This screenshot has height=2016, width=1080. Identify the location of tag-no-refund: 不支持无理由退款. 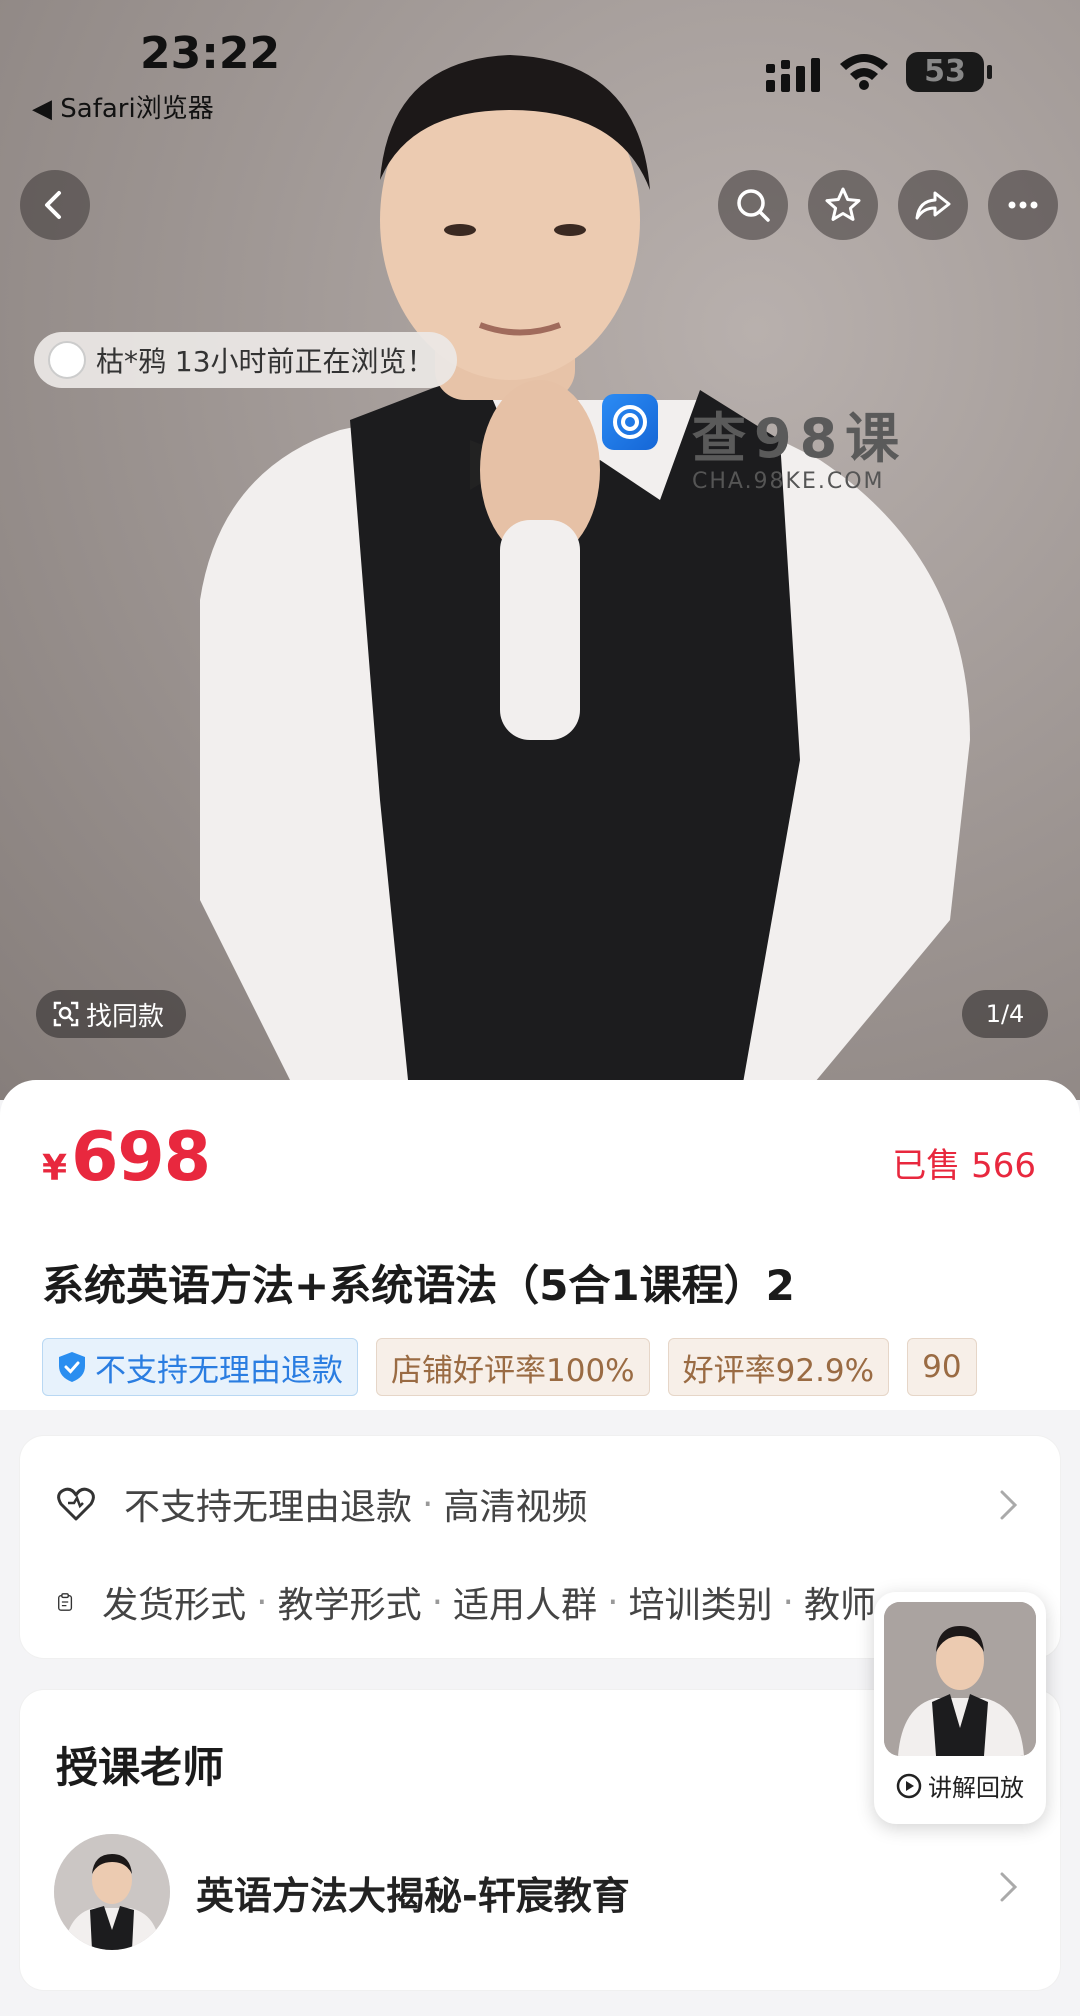
(200, 1367).